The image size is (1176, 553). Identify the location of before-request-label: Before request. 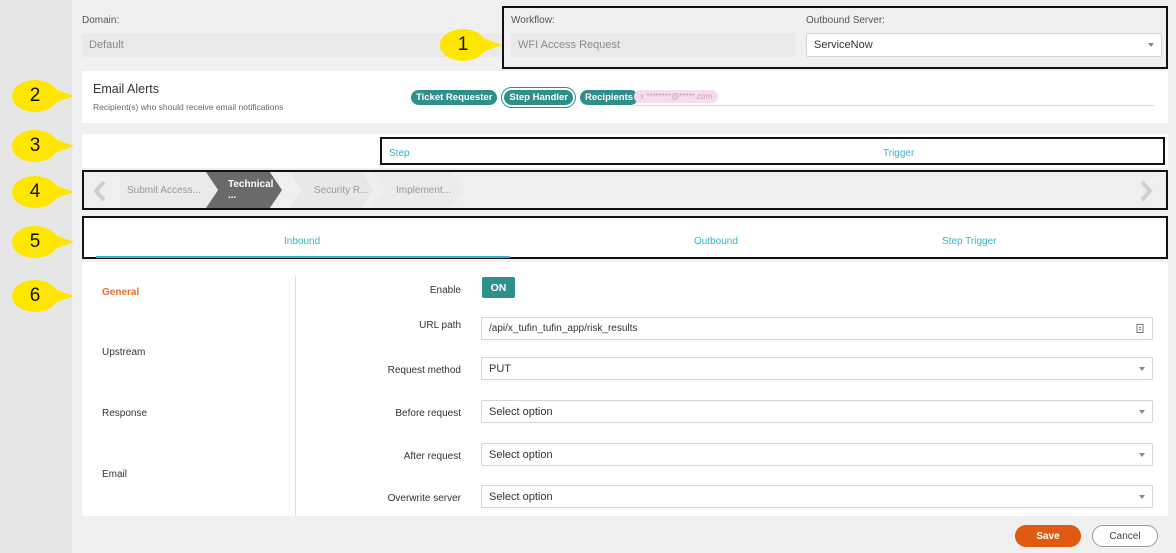
(428, 413).